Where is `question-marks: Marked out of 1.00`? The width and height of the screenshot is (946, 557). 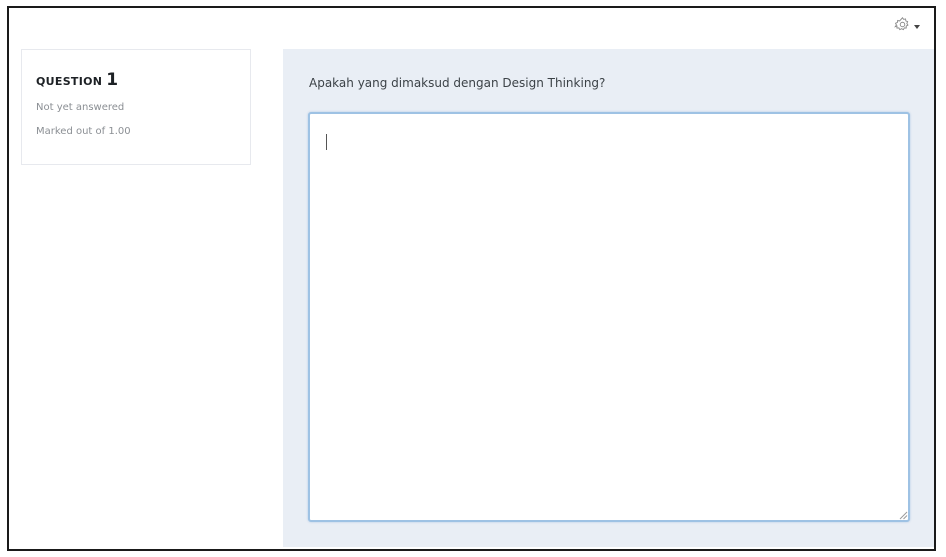 question-marks: Marked out of 1.00 is located at coordinates (83, 131).